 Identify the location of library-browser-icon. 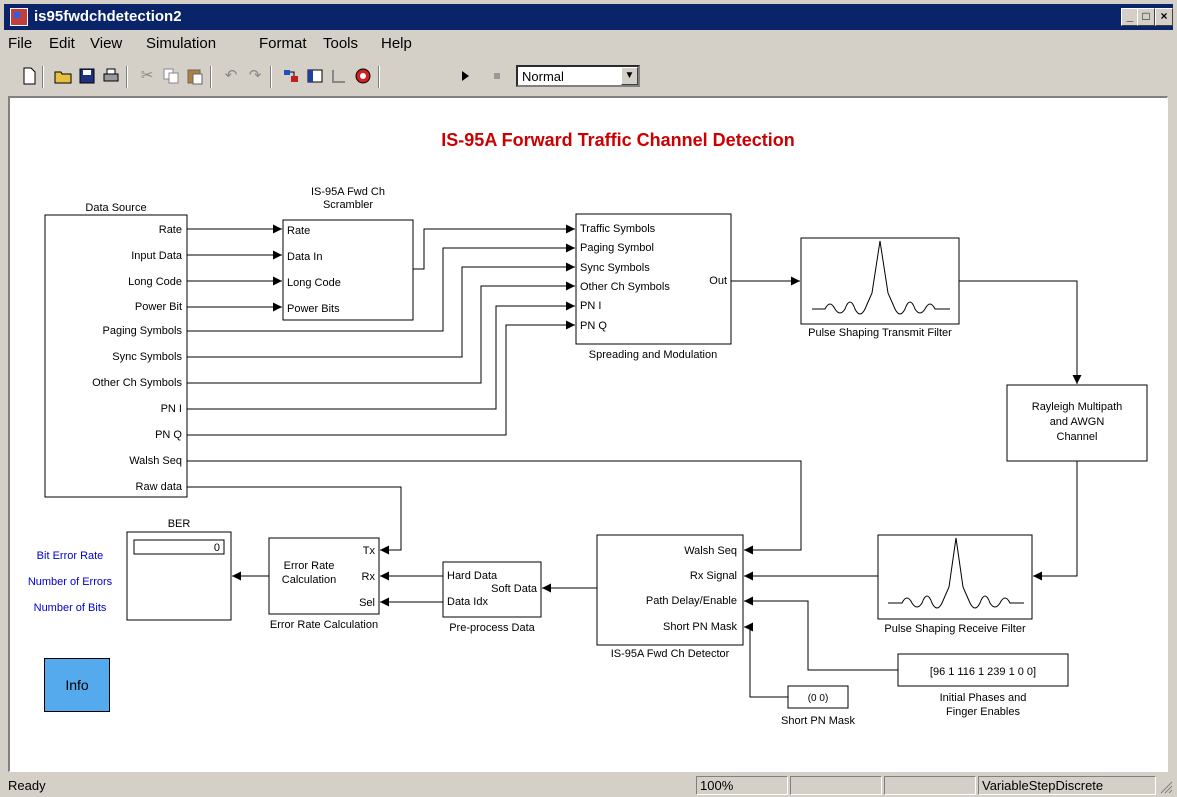
(291, 76).